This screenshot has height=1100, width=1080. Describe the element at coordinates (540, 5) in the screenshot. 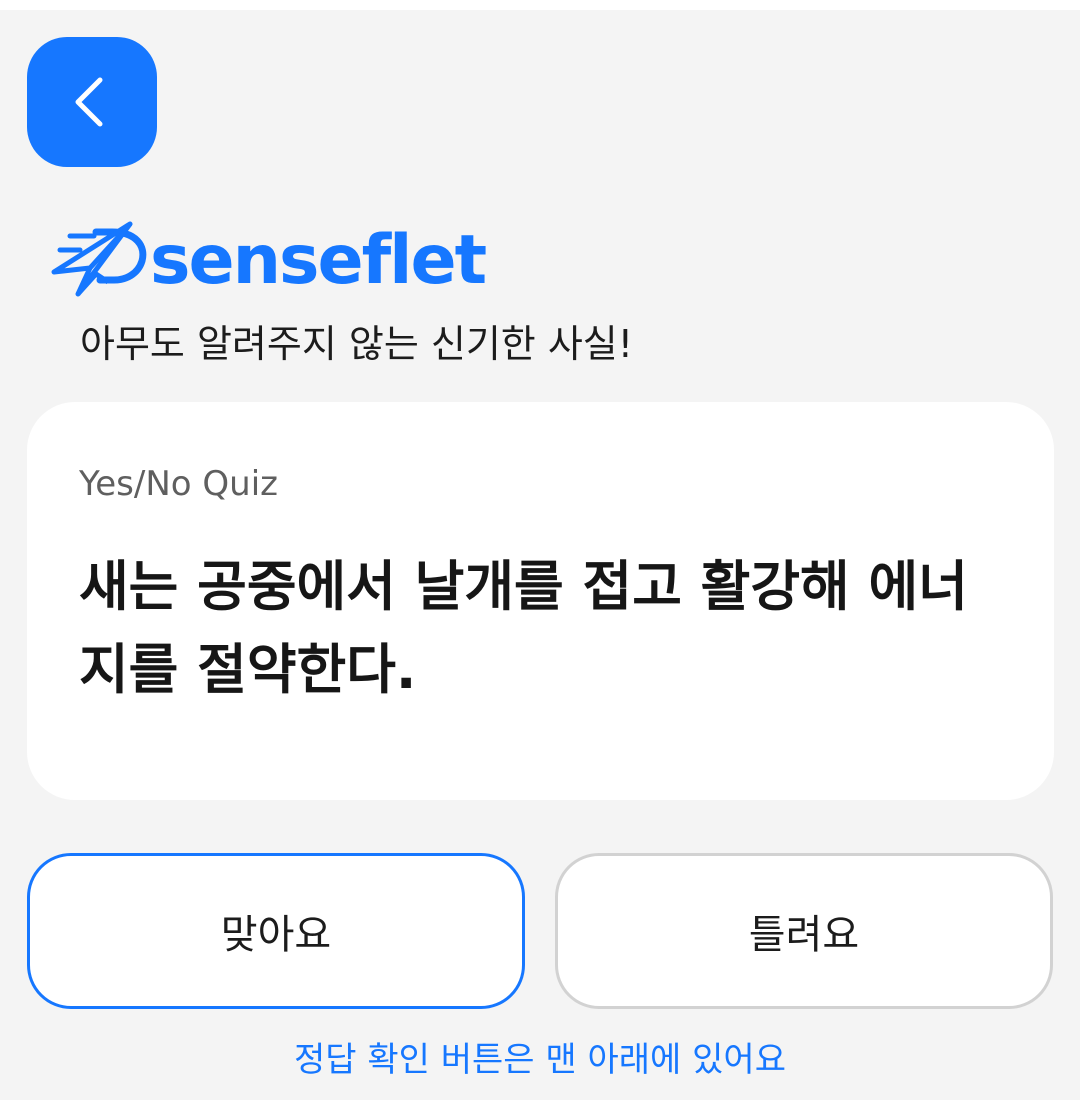

I see `status-bar-strip` at that location.